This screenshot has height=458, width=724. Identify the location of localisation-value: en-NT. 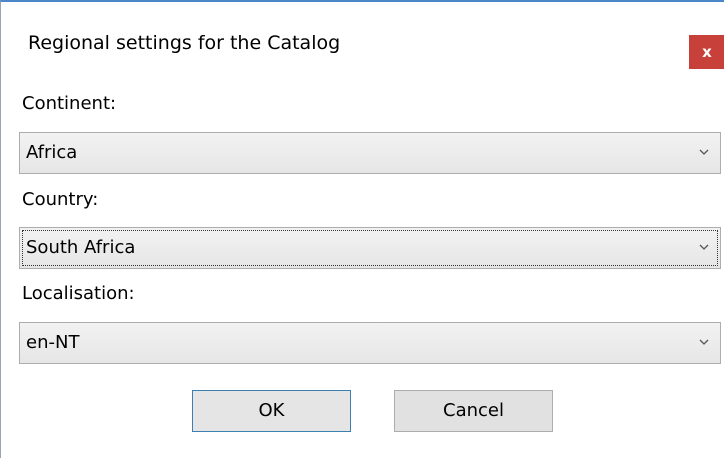
(53, 342).